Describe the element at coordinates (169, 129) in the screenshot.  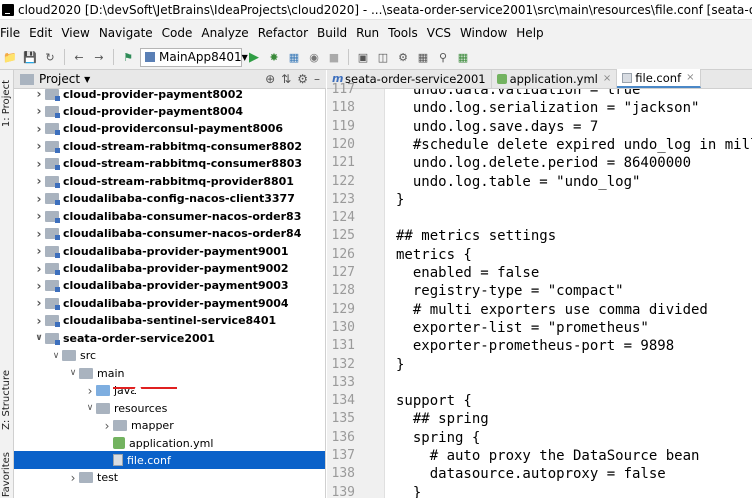
I see `tree-item: › cloud-providerconsul-payment8006` at that location.